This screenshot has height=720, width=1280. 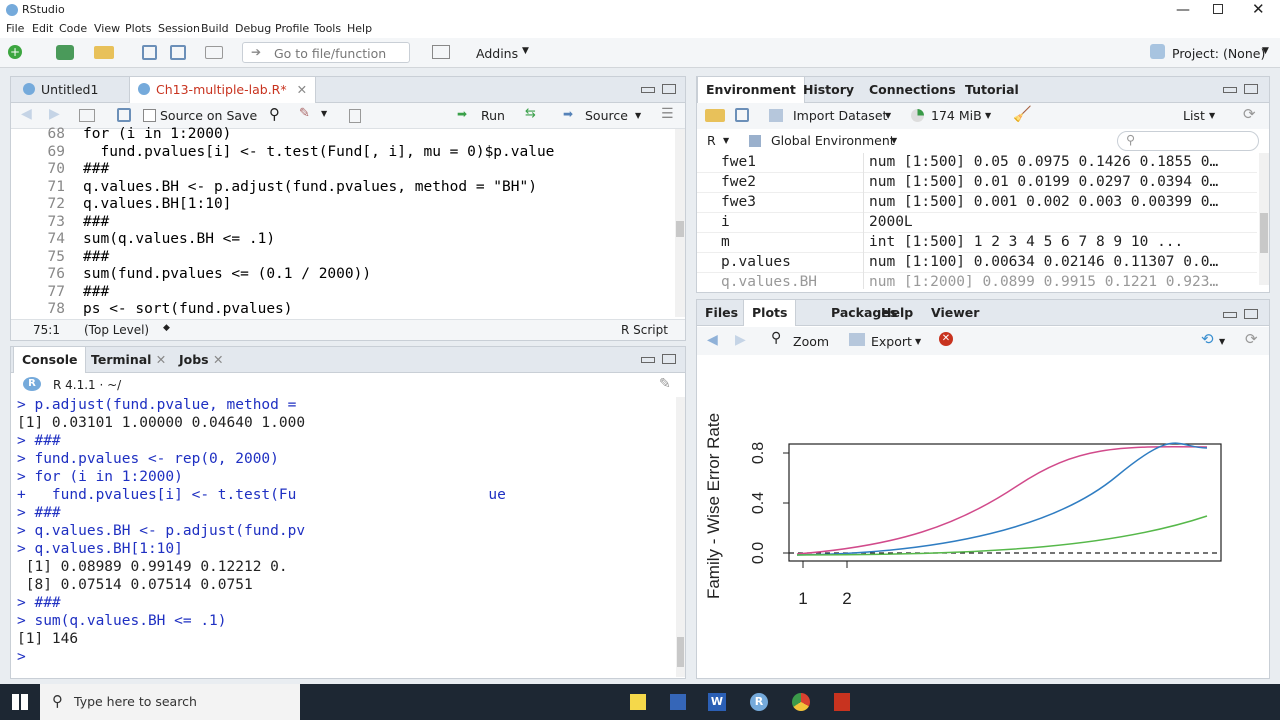 What do you see at coordinates (828, 90) in the screenshot?
I see `tab-history: History` at bounding box center [828, 90].